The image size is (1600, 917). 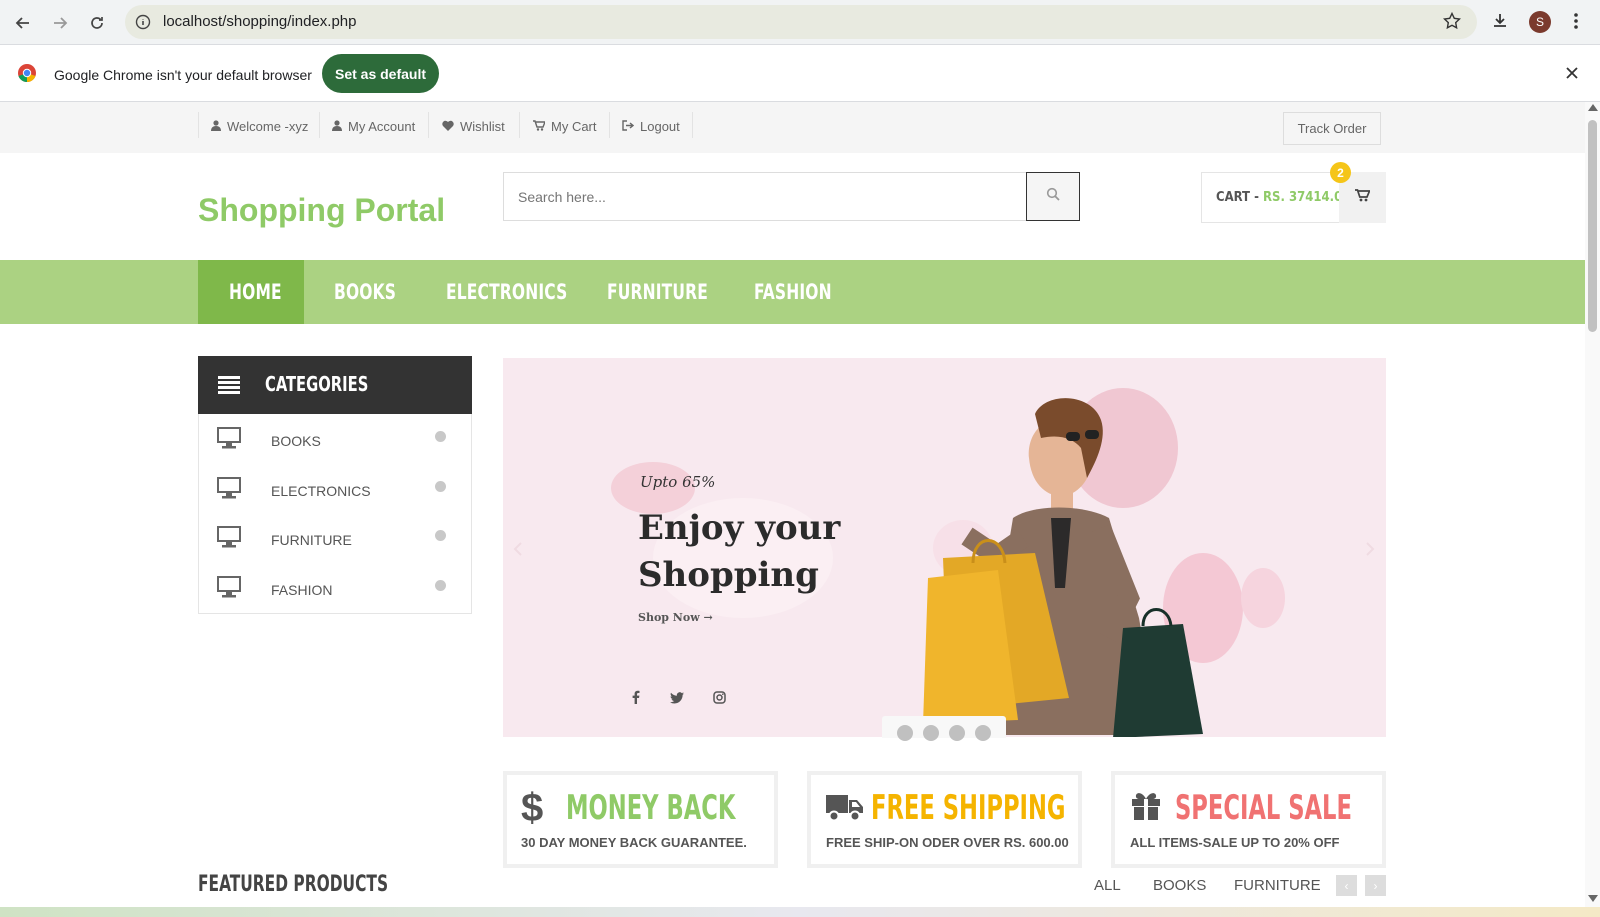 What do you see at coordinates (1593, 898) in the screenshot?
I see `scroll-down-arrow-icon` at bounding box center [1593, 898].